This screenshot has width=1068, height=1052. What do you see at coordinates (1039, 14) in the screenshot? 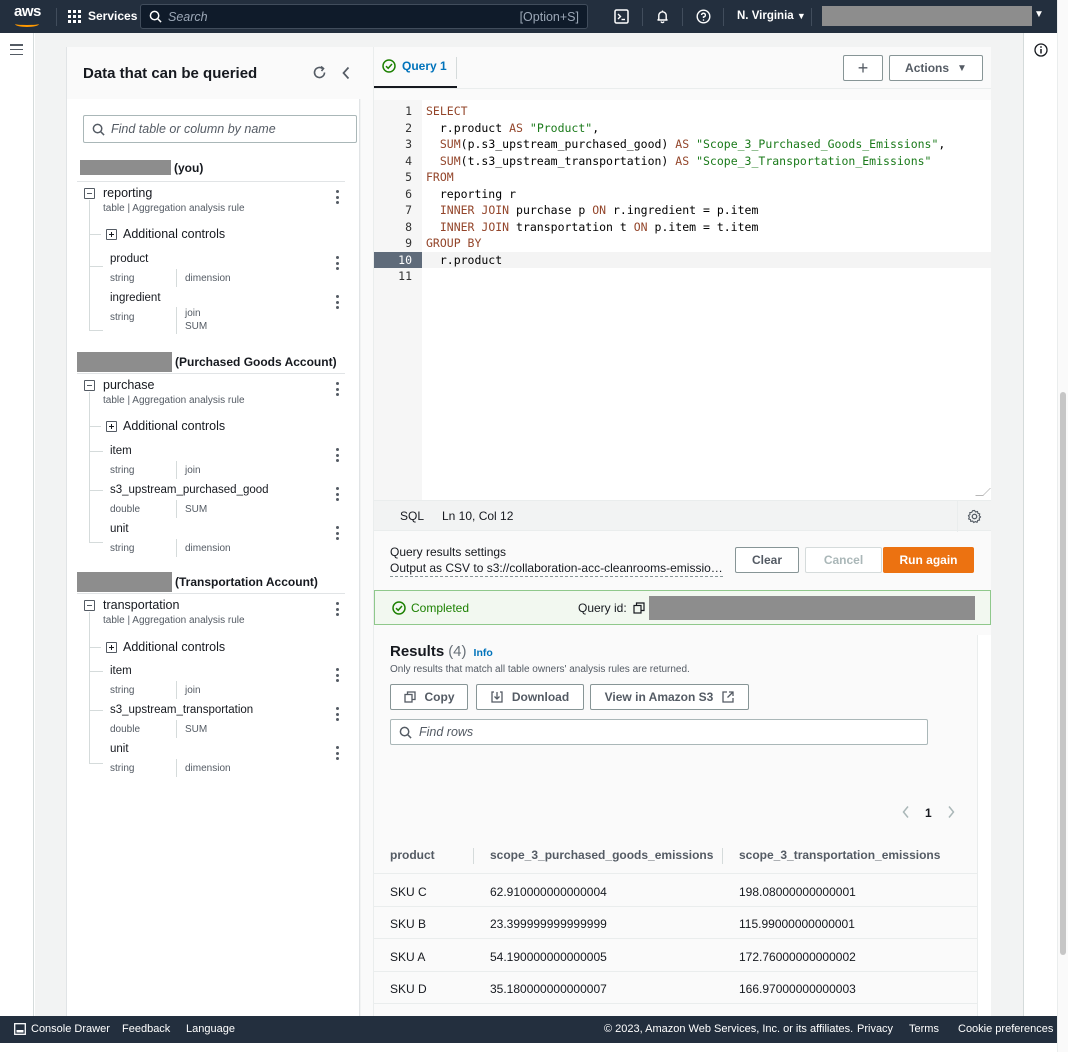
I see `caret-down-icon: ▼` at bounding box center [1039, 14].